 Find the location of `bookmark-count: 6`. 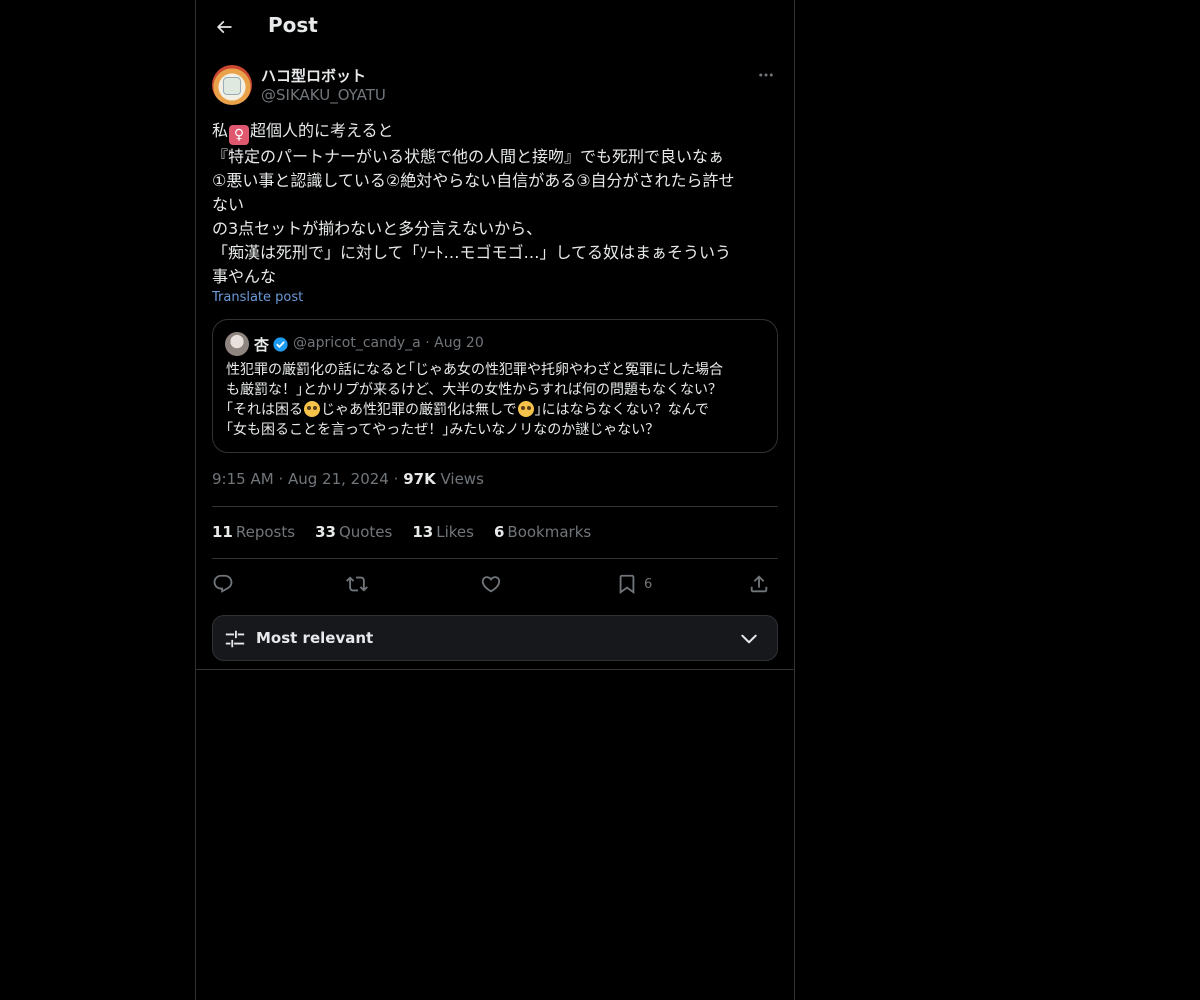

bookmark-count: 6 is located at coordinates (648, 584).